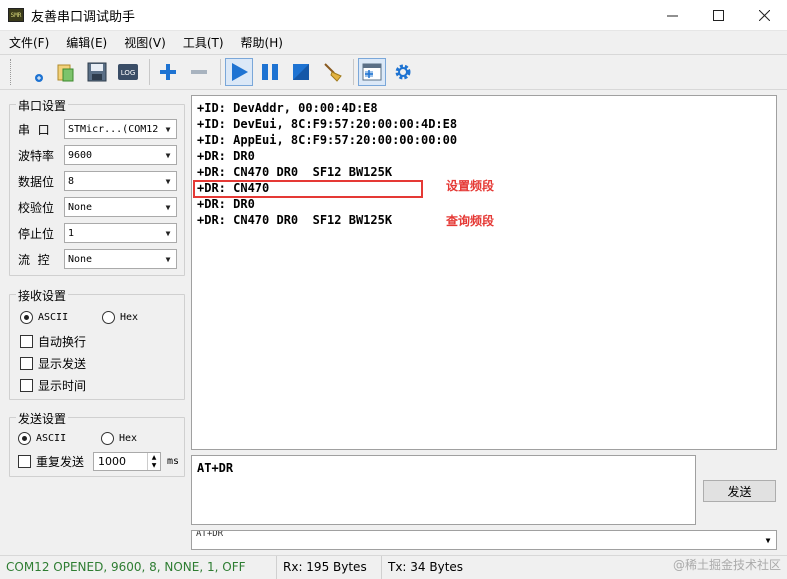  I want to click on show-send-label: 显示发送, so click(62, 364).